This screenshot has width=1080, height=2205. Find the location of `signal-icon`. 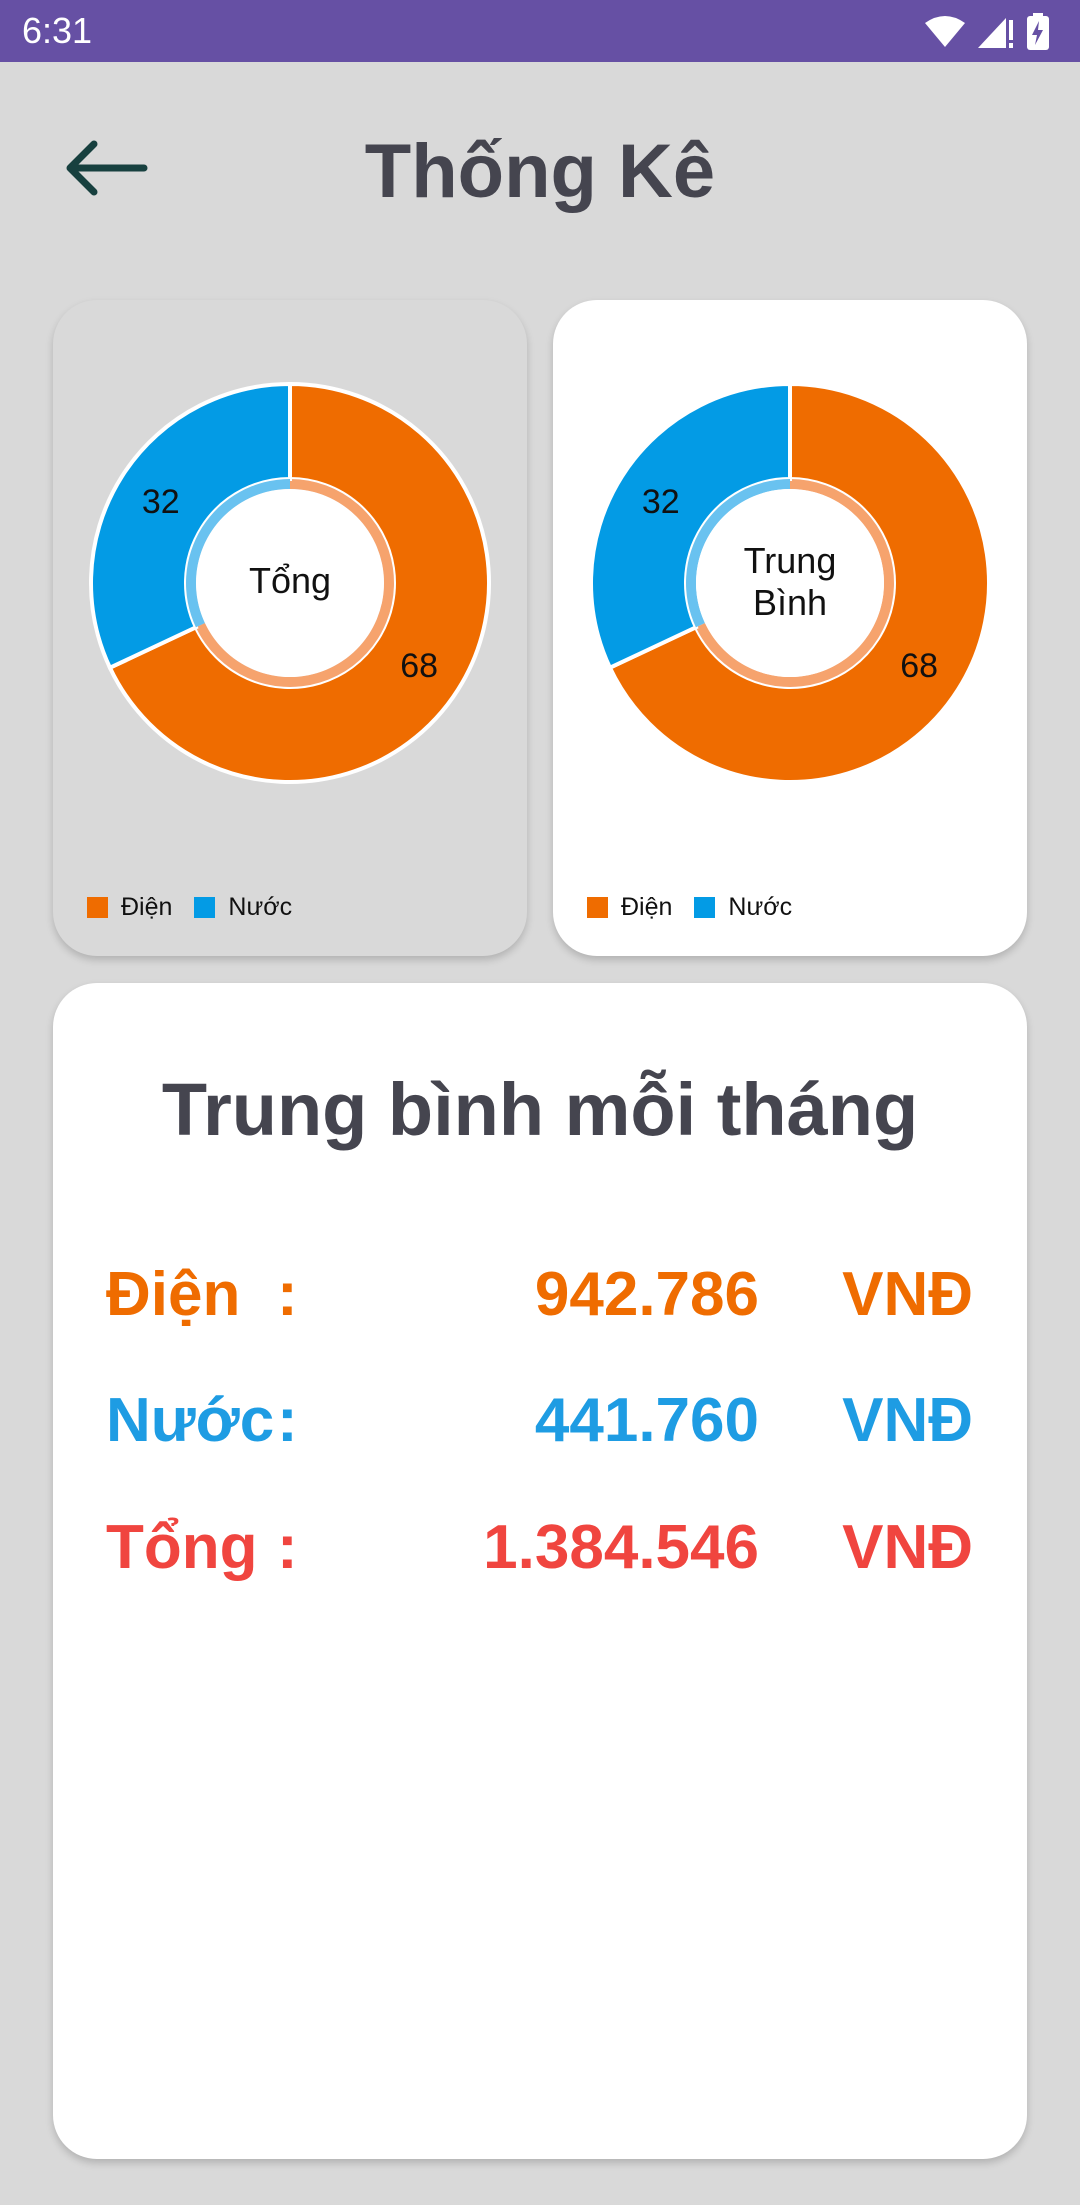

signal-icon is located at coordinates (995, 33).